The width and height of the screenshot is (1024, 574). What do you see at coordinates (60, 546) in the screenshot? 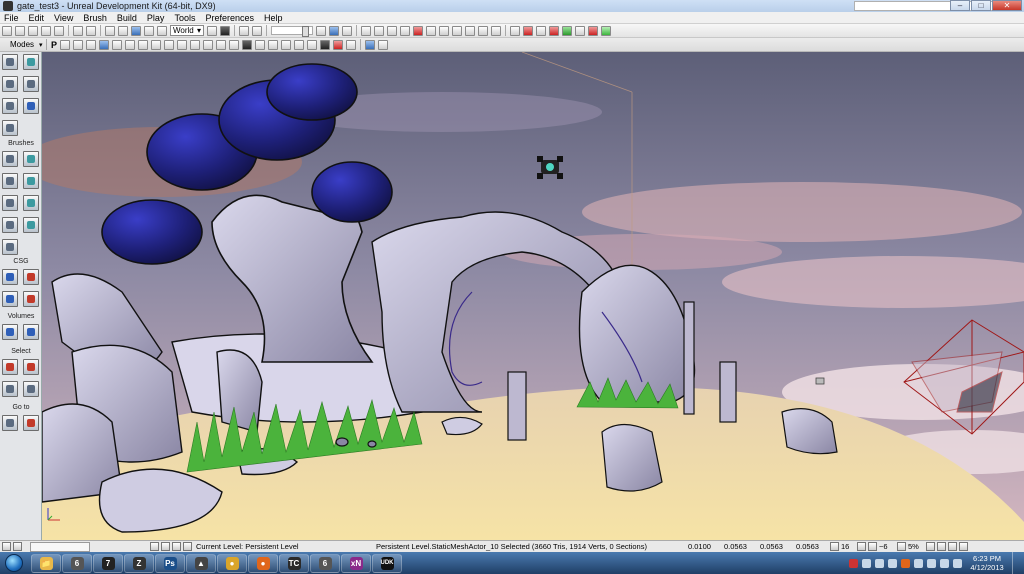
I see `command-input` at bounding box center [60, 546].